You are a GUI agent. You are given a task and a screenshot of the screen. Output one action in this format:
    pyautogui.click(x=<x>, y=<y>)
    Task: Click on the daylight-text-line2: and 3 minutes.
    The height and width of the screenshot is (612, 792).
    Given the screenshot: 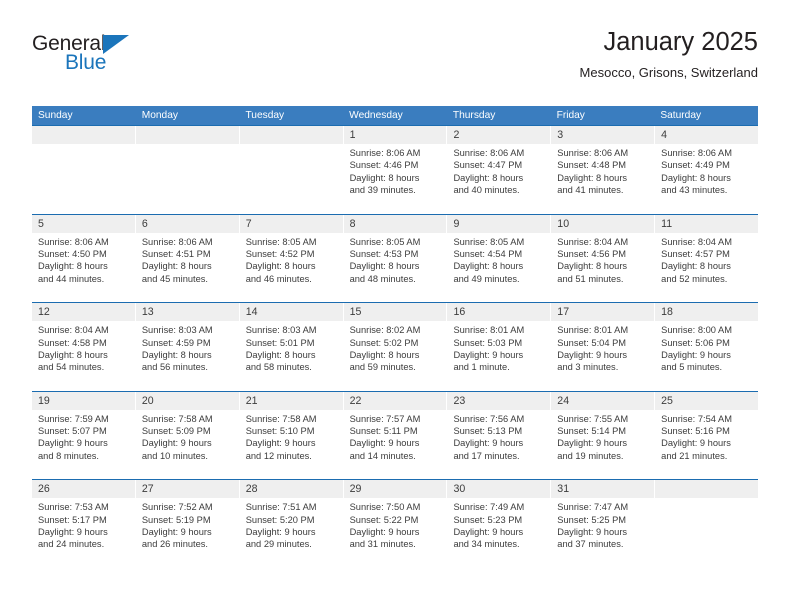 What is the action you would take?
    pyautogui.click(x=588, y=367)
    